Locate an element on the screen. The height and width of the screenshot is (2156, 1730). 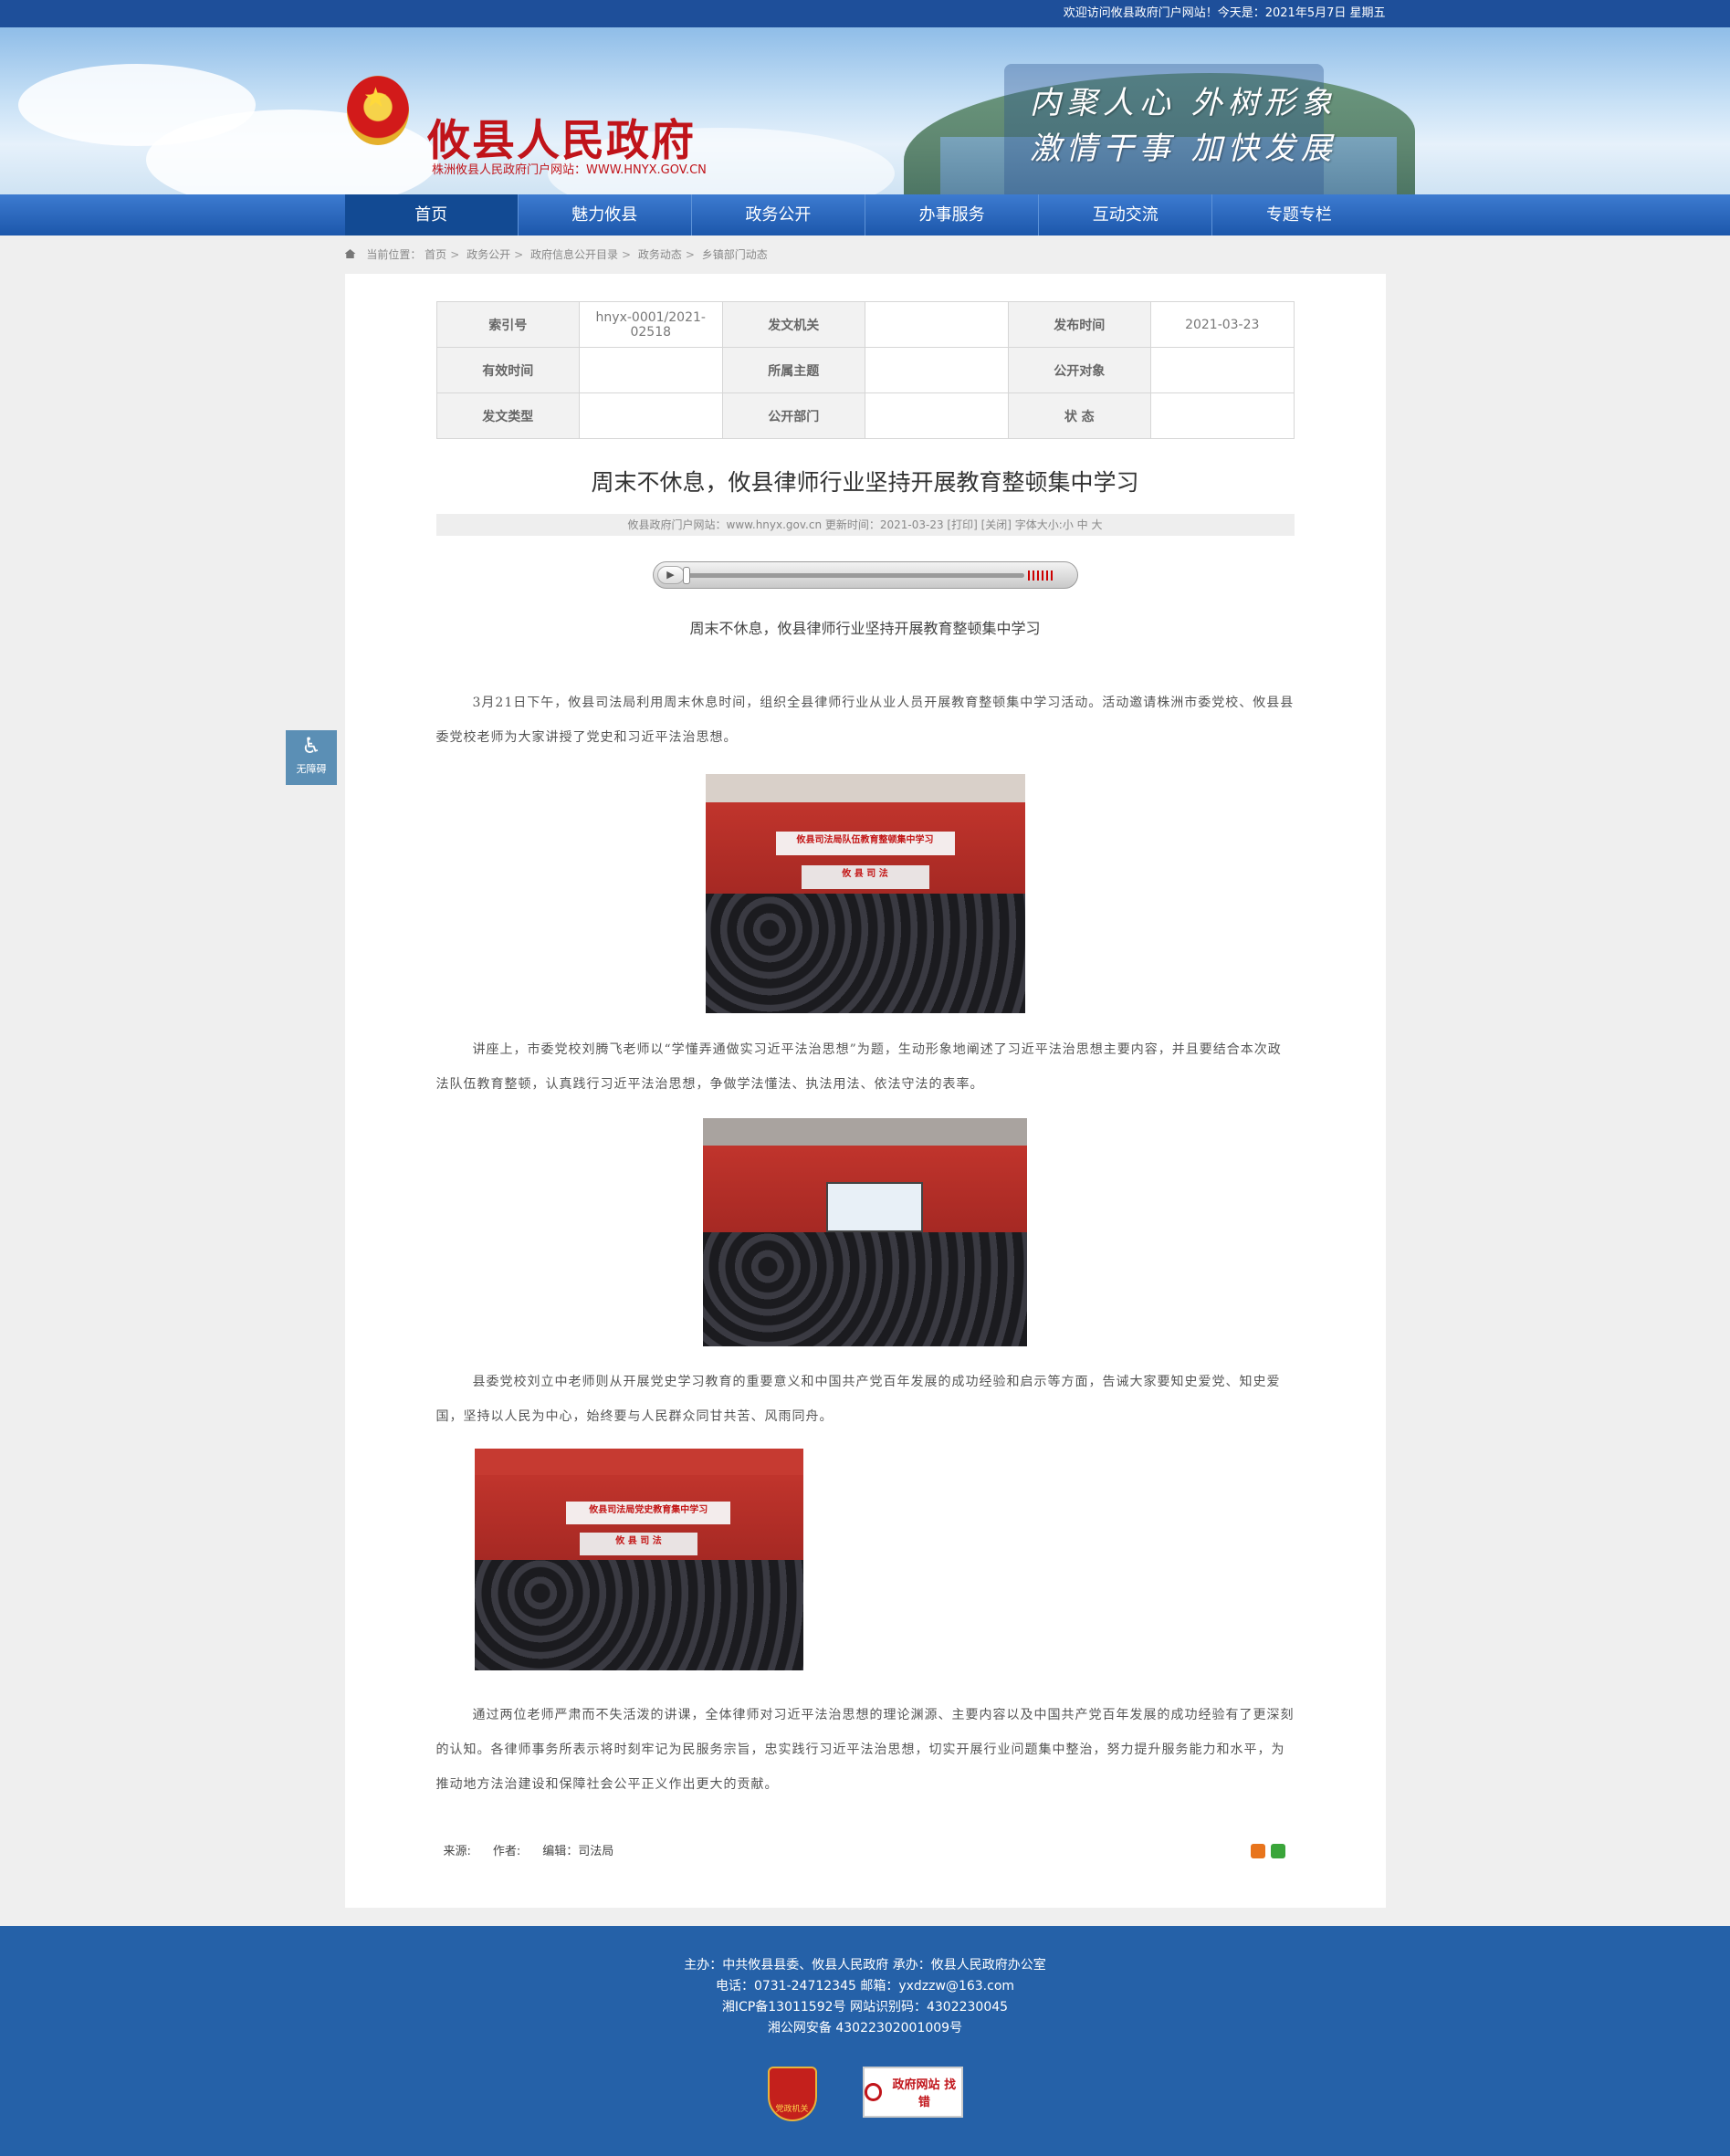
top-bar: 欢迎访问攸县政府门户网站！今天是：2021年5月7日 星期五 is located at coordinates (865, 13).